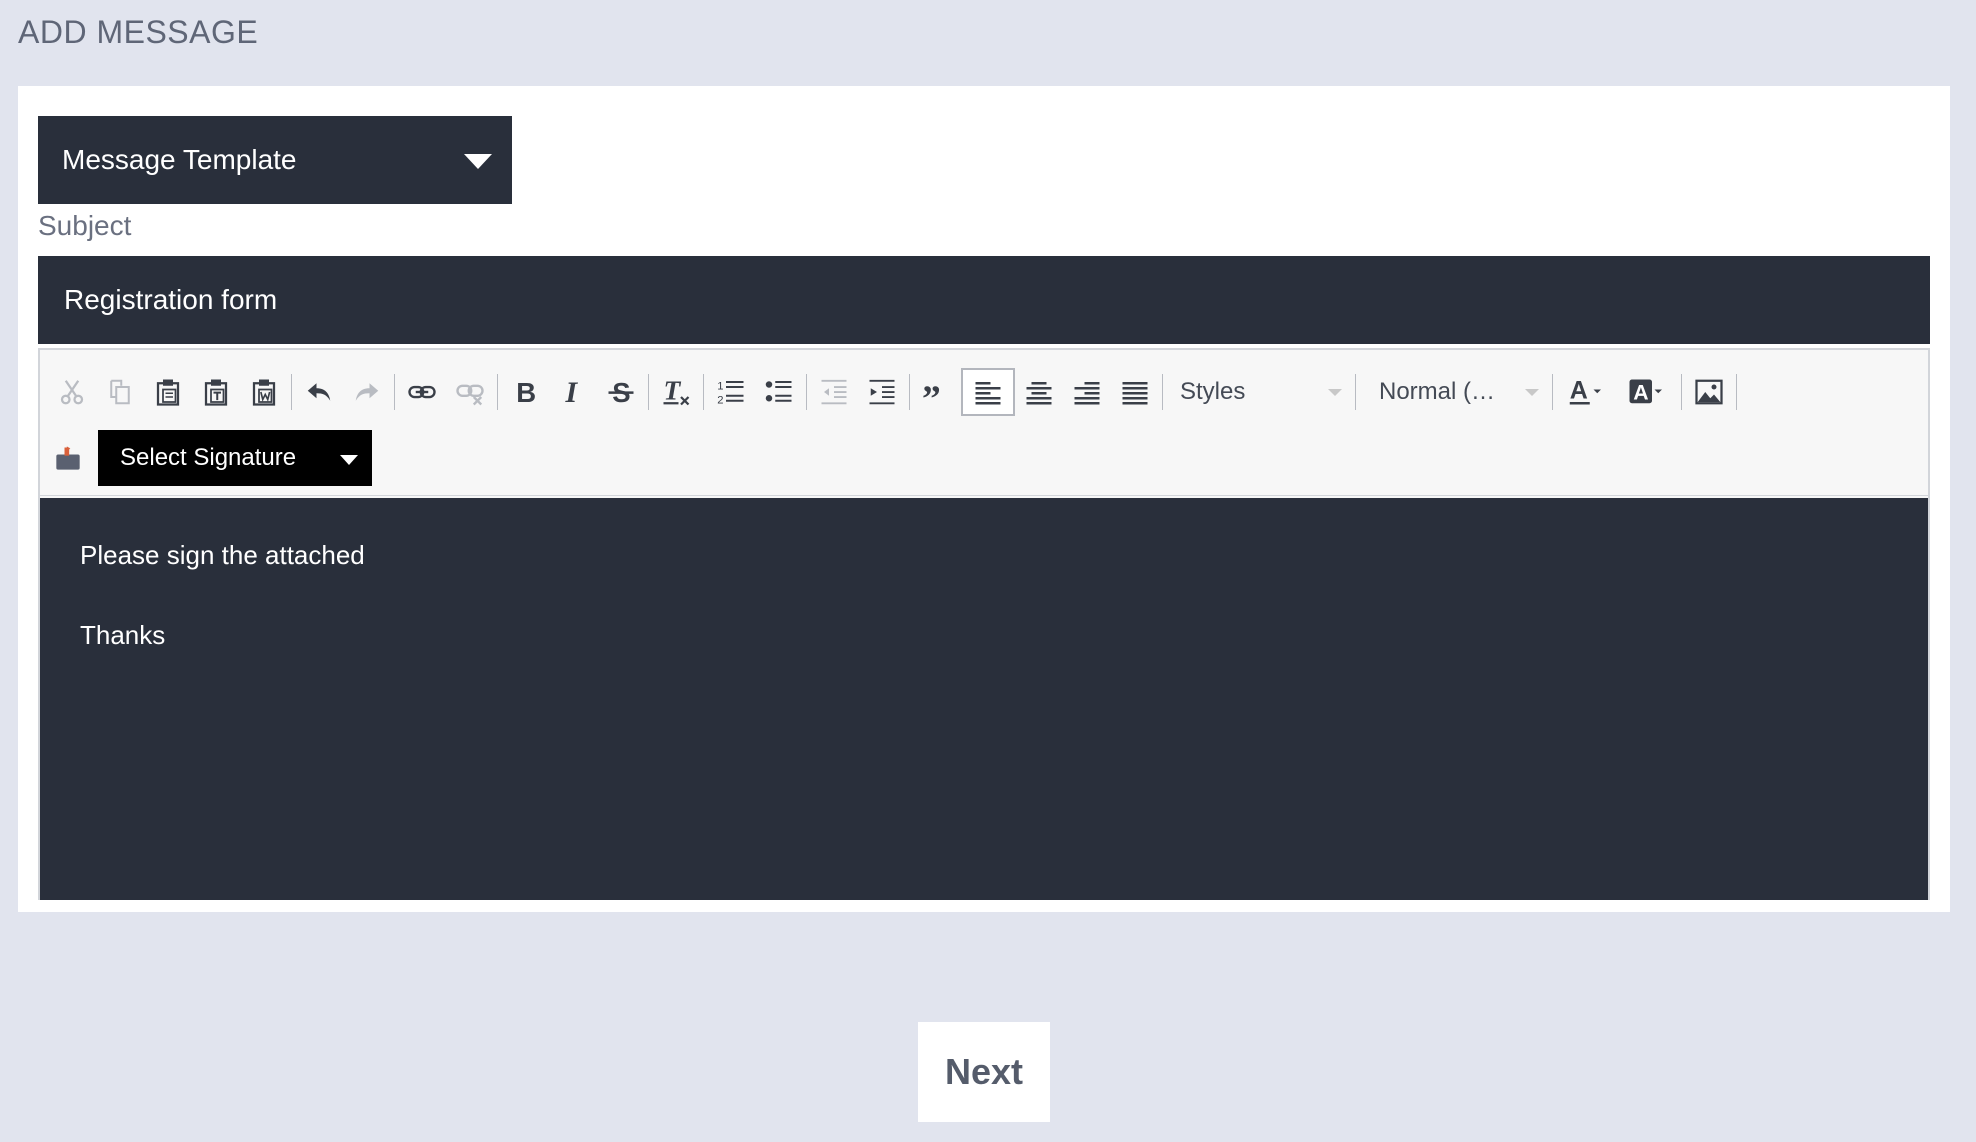 This screenshot has height=1142, width=1976. I want to click on toolbar-row-1: B I S T 12 ” Styles Normal (… A A, so click(894, 392).